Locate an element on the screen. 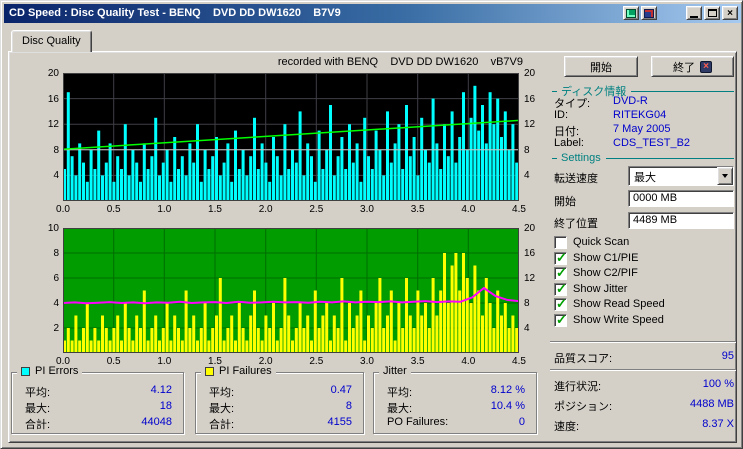 This screenshot has width=743, height=449. chevron-down-icon is located at coordinates (725, 176).